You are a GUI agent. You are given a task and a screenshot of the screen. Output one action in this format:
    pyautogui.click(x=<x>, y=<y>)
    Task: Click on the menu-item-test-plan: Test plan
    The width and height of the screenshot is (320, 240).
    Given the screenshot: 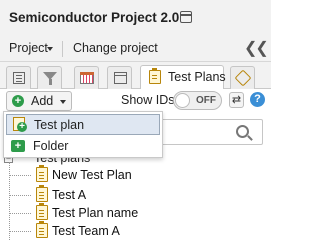 What is the action you would take?
    pyautogui.click(x=83, y=124)
    